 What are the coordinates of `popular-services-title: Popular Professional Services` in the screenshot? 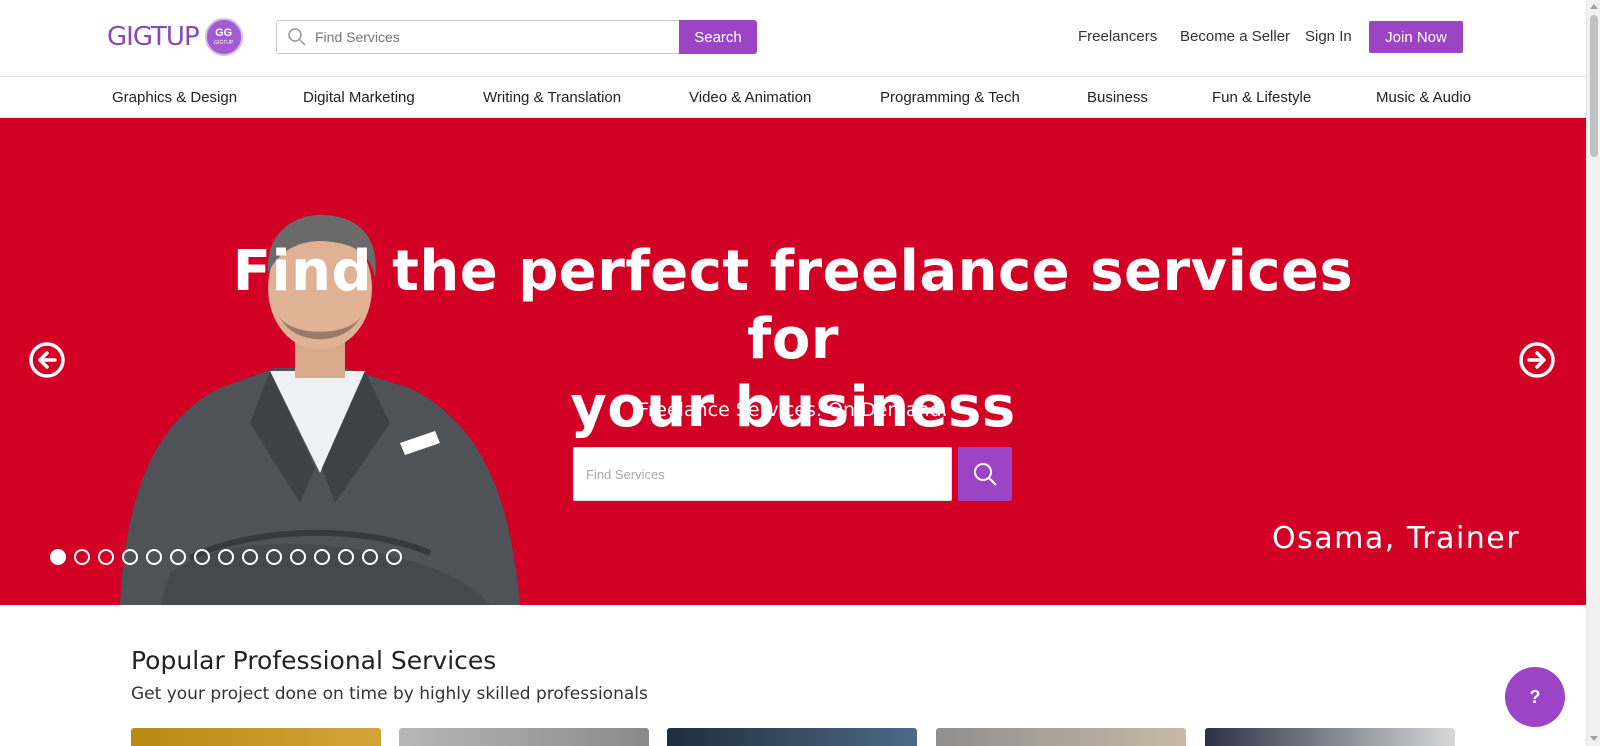 It's located at (314, 660).